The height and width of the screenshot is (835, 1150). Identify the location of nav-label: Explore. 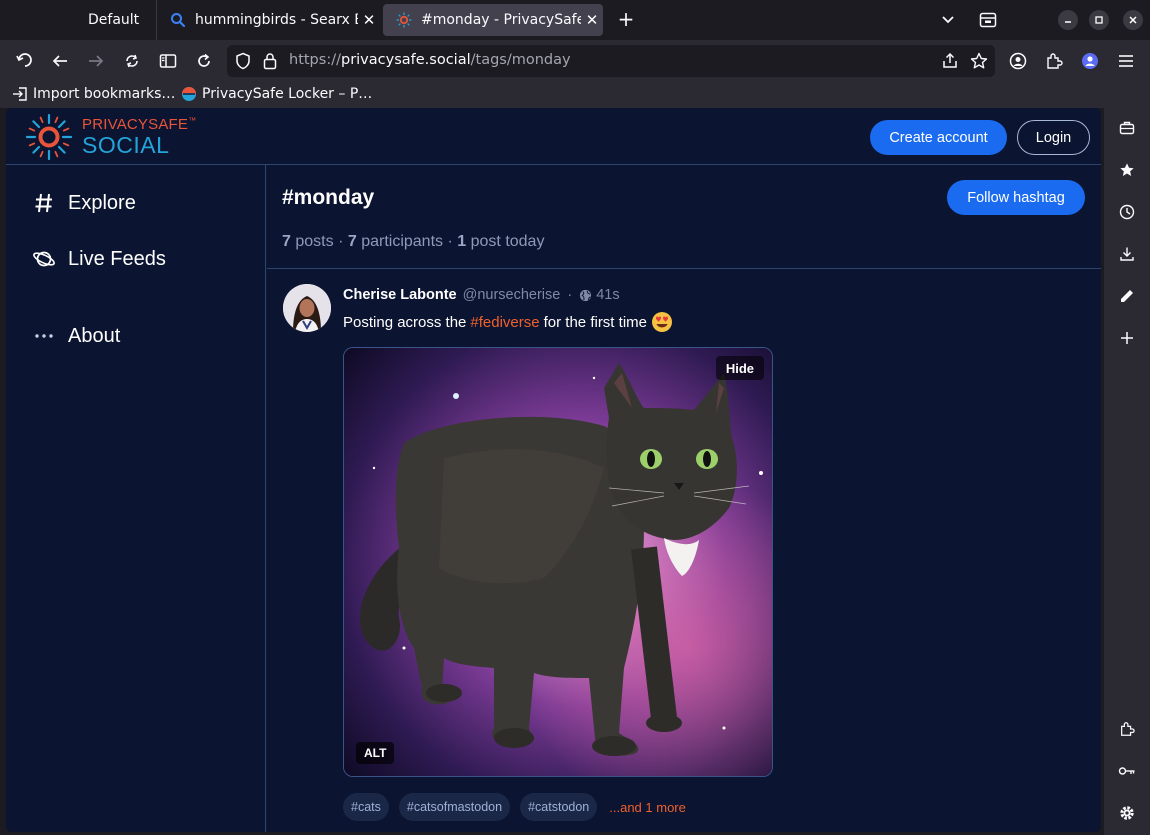
(102, 202).